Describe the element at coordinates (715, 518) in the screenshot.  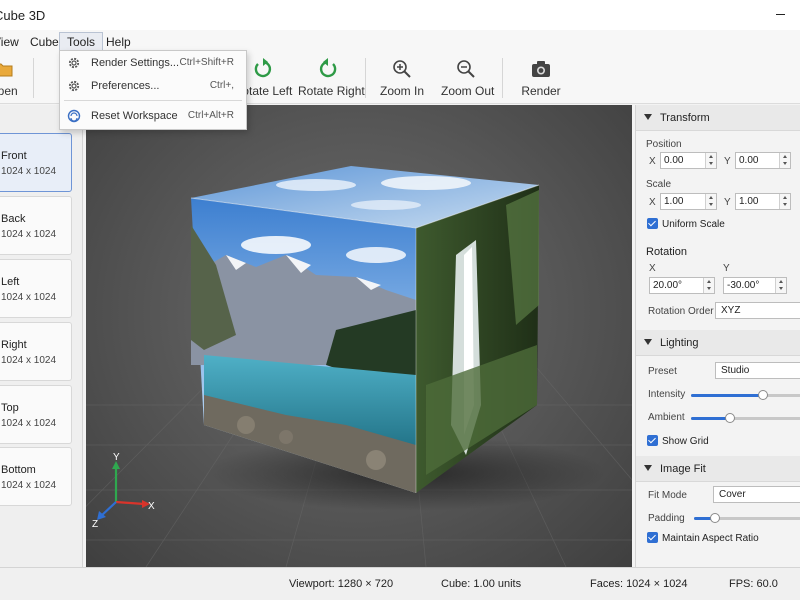
I see `padding-slider-thumb` at that location.